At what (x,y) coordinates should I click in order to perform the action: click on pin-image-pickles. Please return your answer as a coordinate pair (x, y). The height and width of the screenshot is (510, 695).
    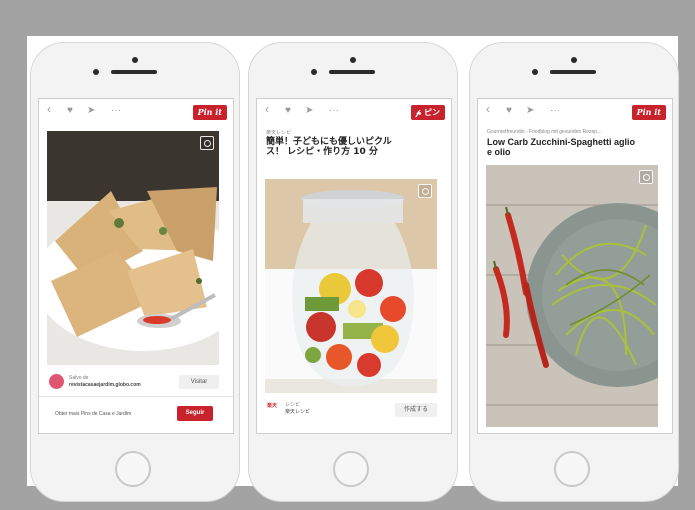
    Looking at the image, I should click on (351, 286).